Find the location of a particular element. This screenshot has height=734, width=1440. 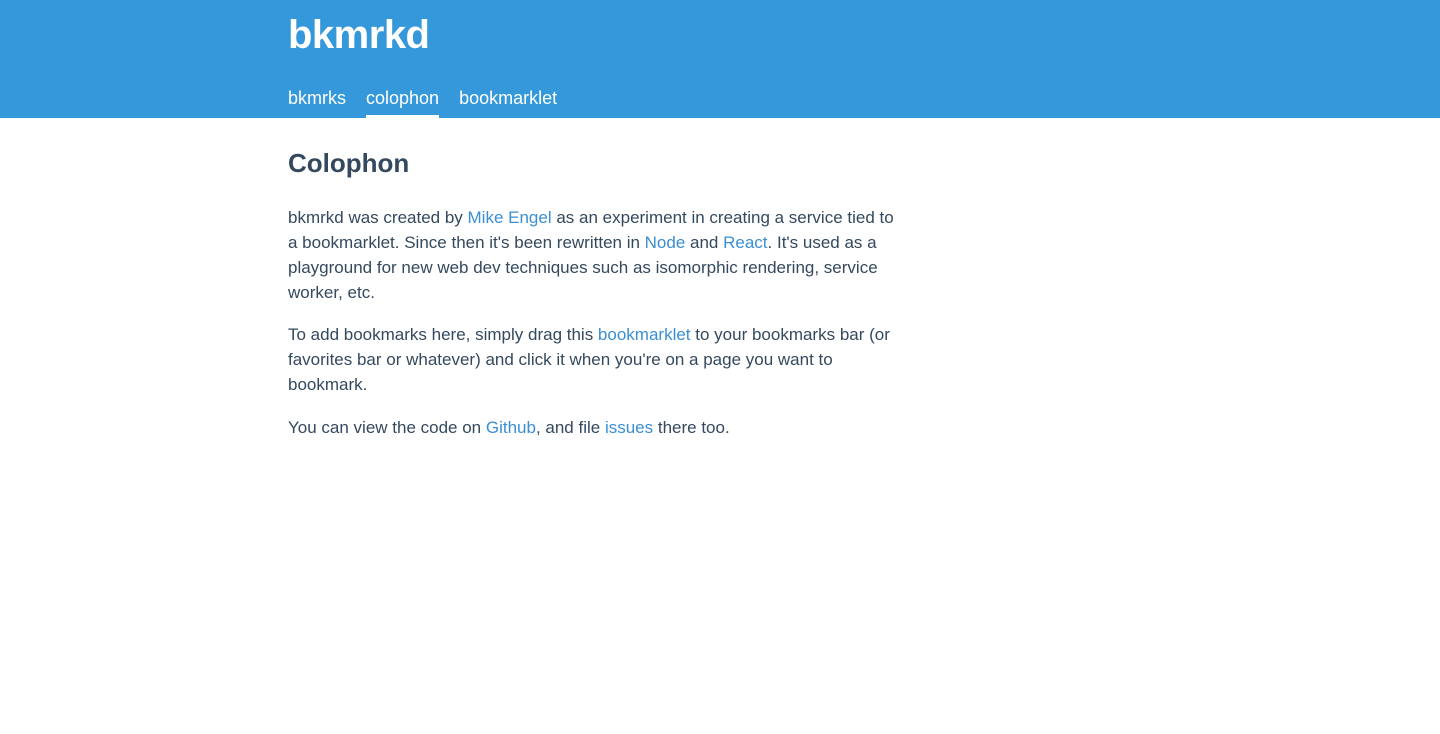

page-title: Colophon is located at coordinates (349, 163).